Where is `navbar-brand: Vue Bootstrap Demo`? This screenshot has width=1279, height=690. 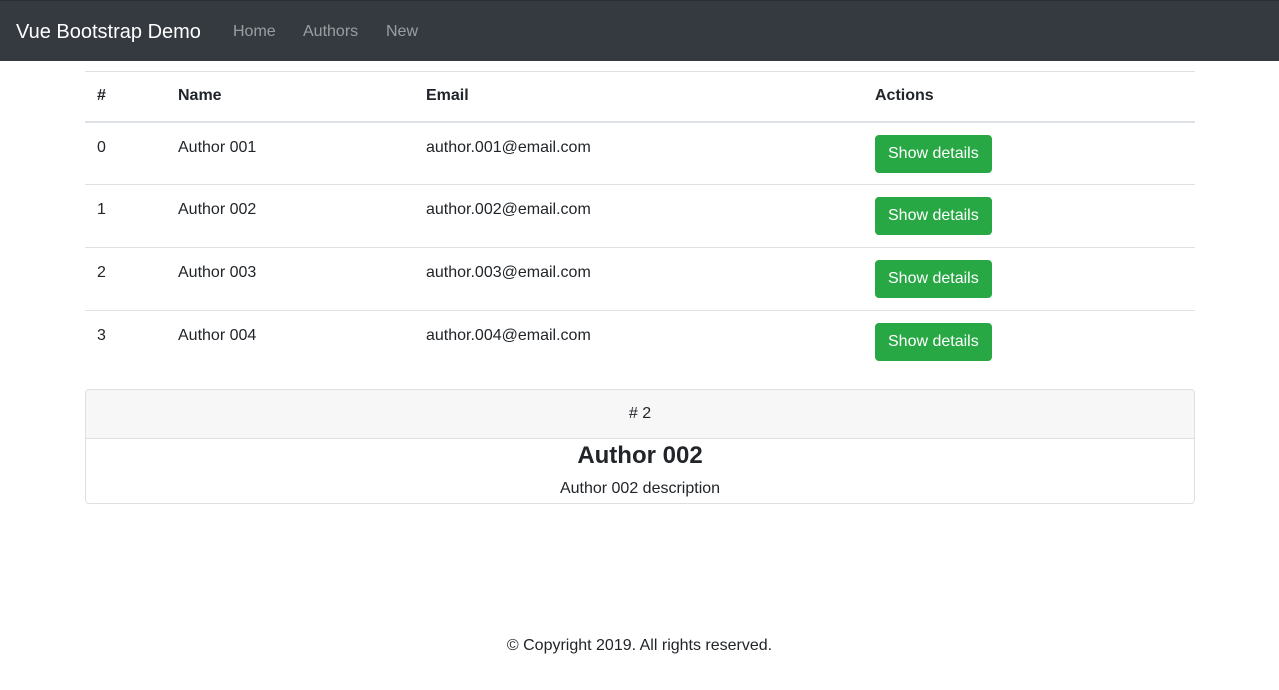
navbar-brand: Vue Bootstrap Demo is located at coordinates (108, 32).